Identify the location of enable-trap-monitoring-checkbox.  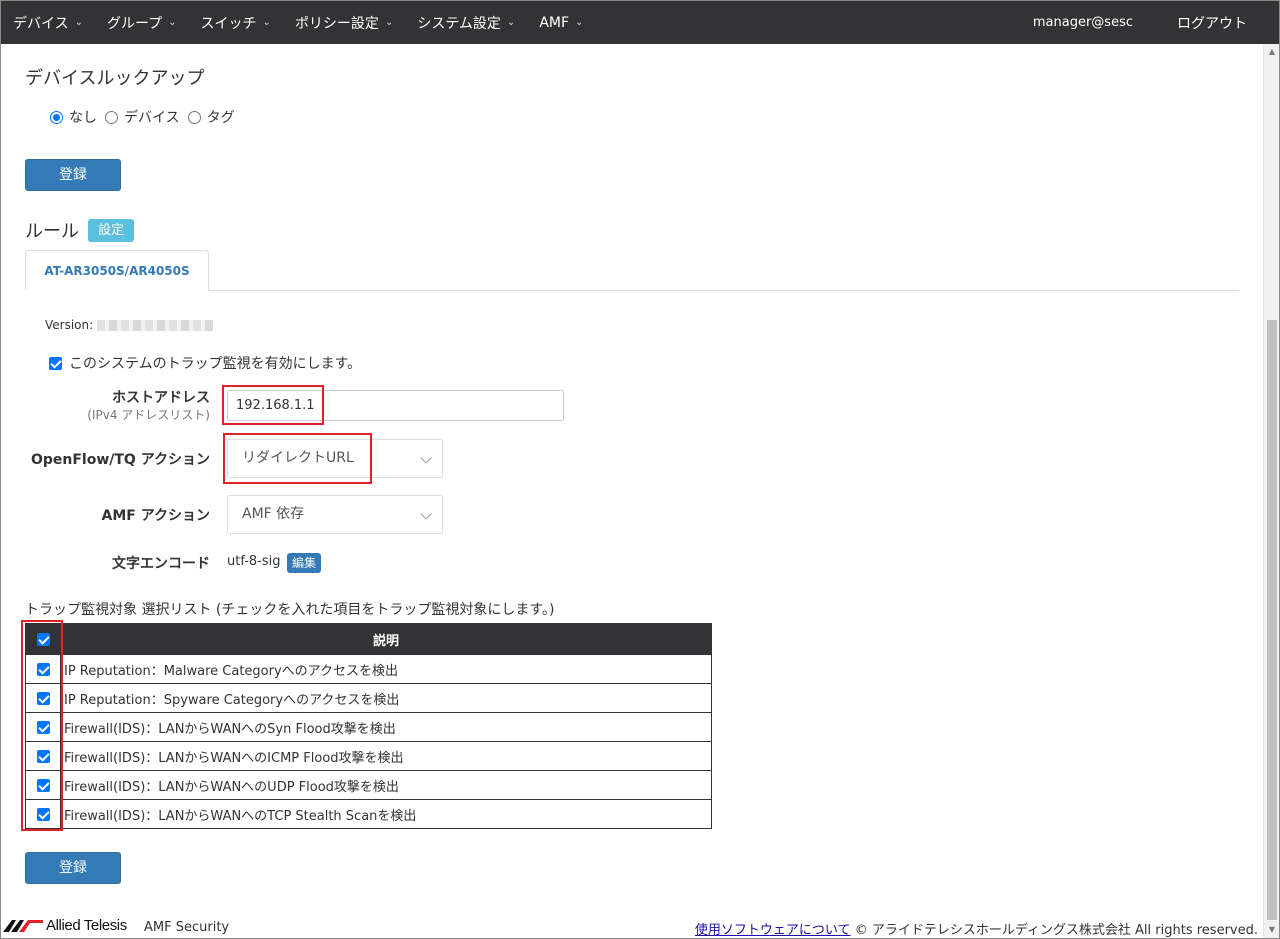
(55, 363).